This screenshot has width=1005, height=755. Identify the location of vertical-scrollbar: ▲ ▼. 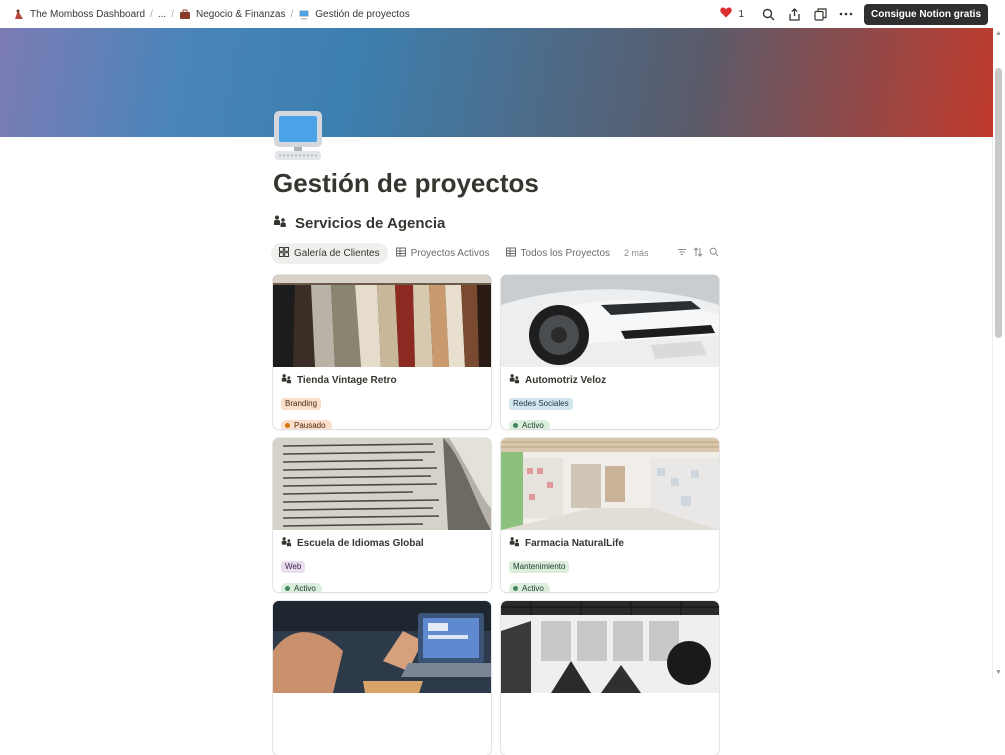
(998, 353).